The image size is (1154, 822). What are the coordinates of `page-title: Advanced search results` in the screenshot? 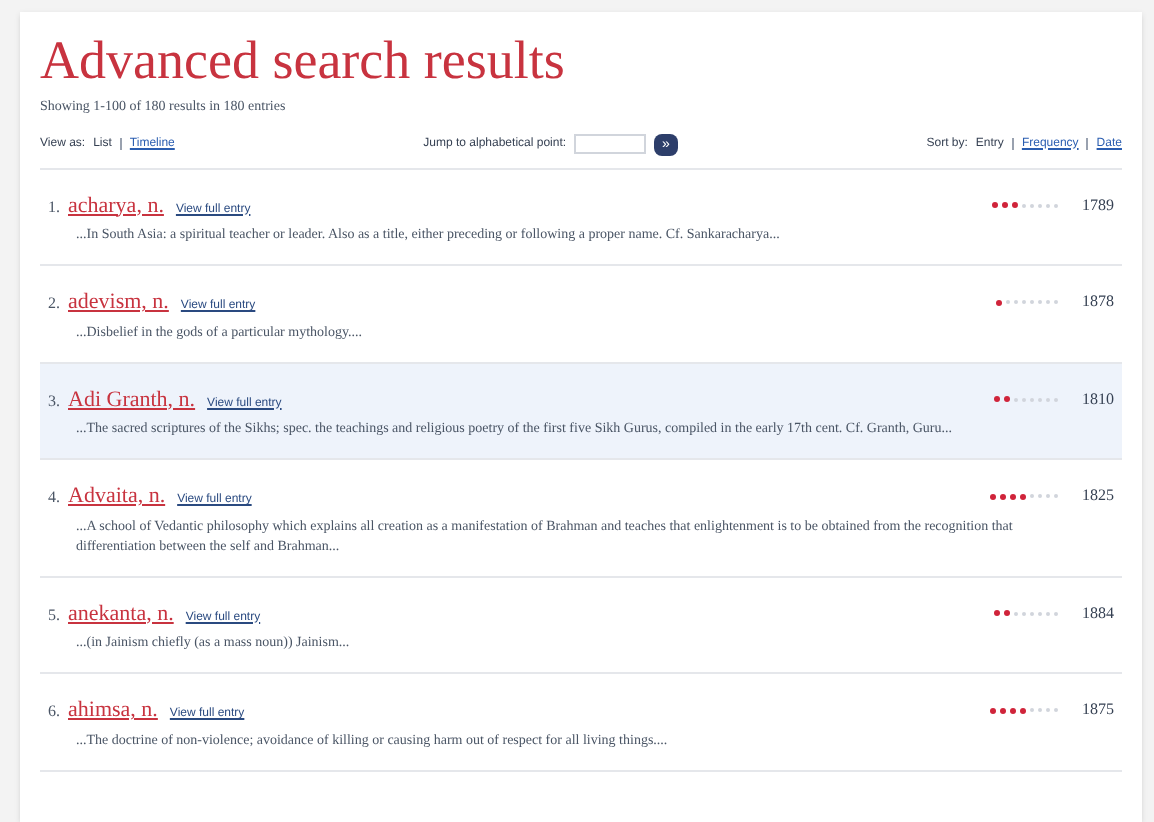 It's located at (303, 60).